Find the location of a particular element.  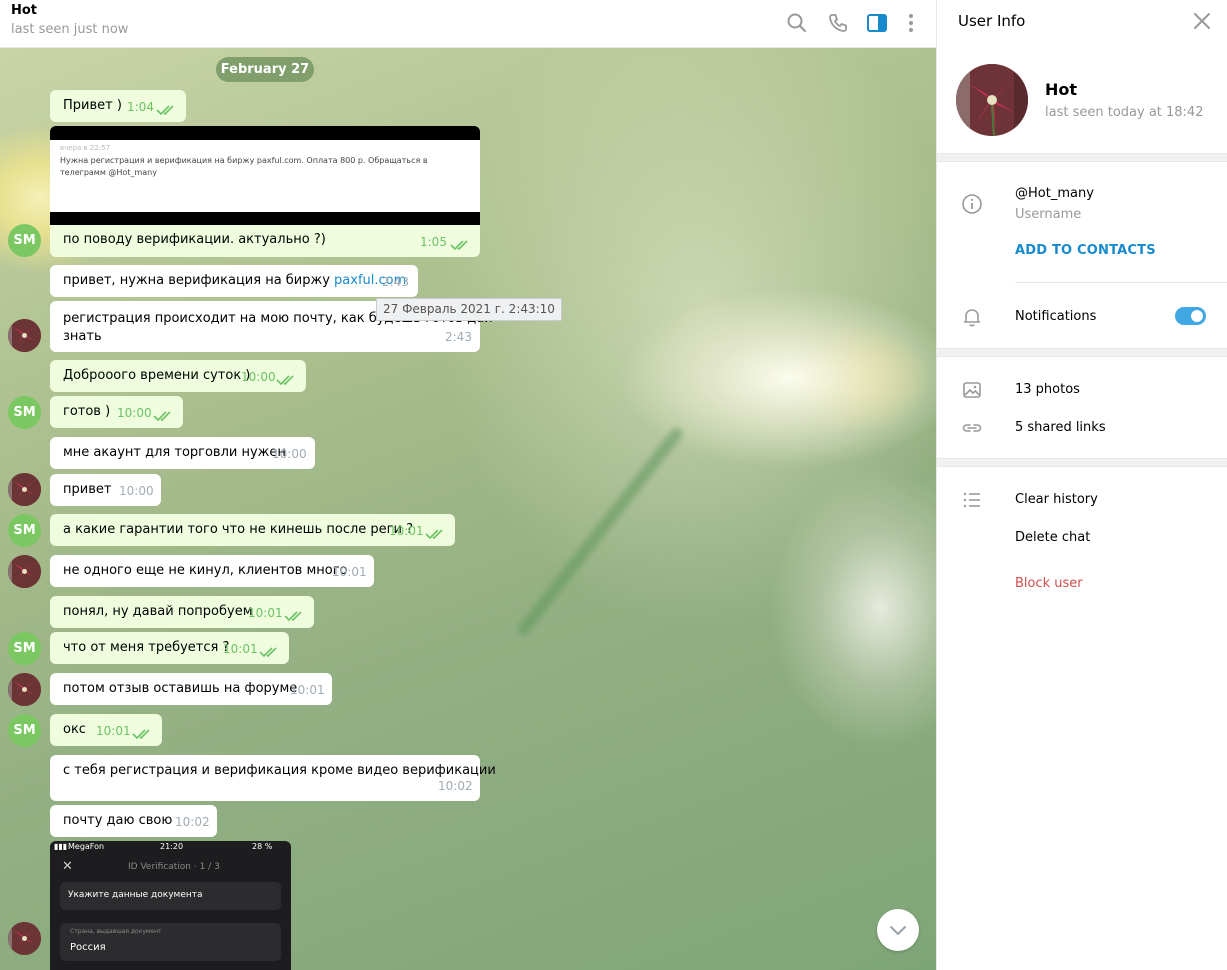

message-text: потом отзыв оставишь на форуме is located at coordinates (180, 688).